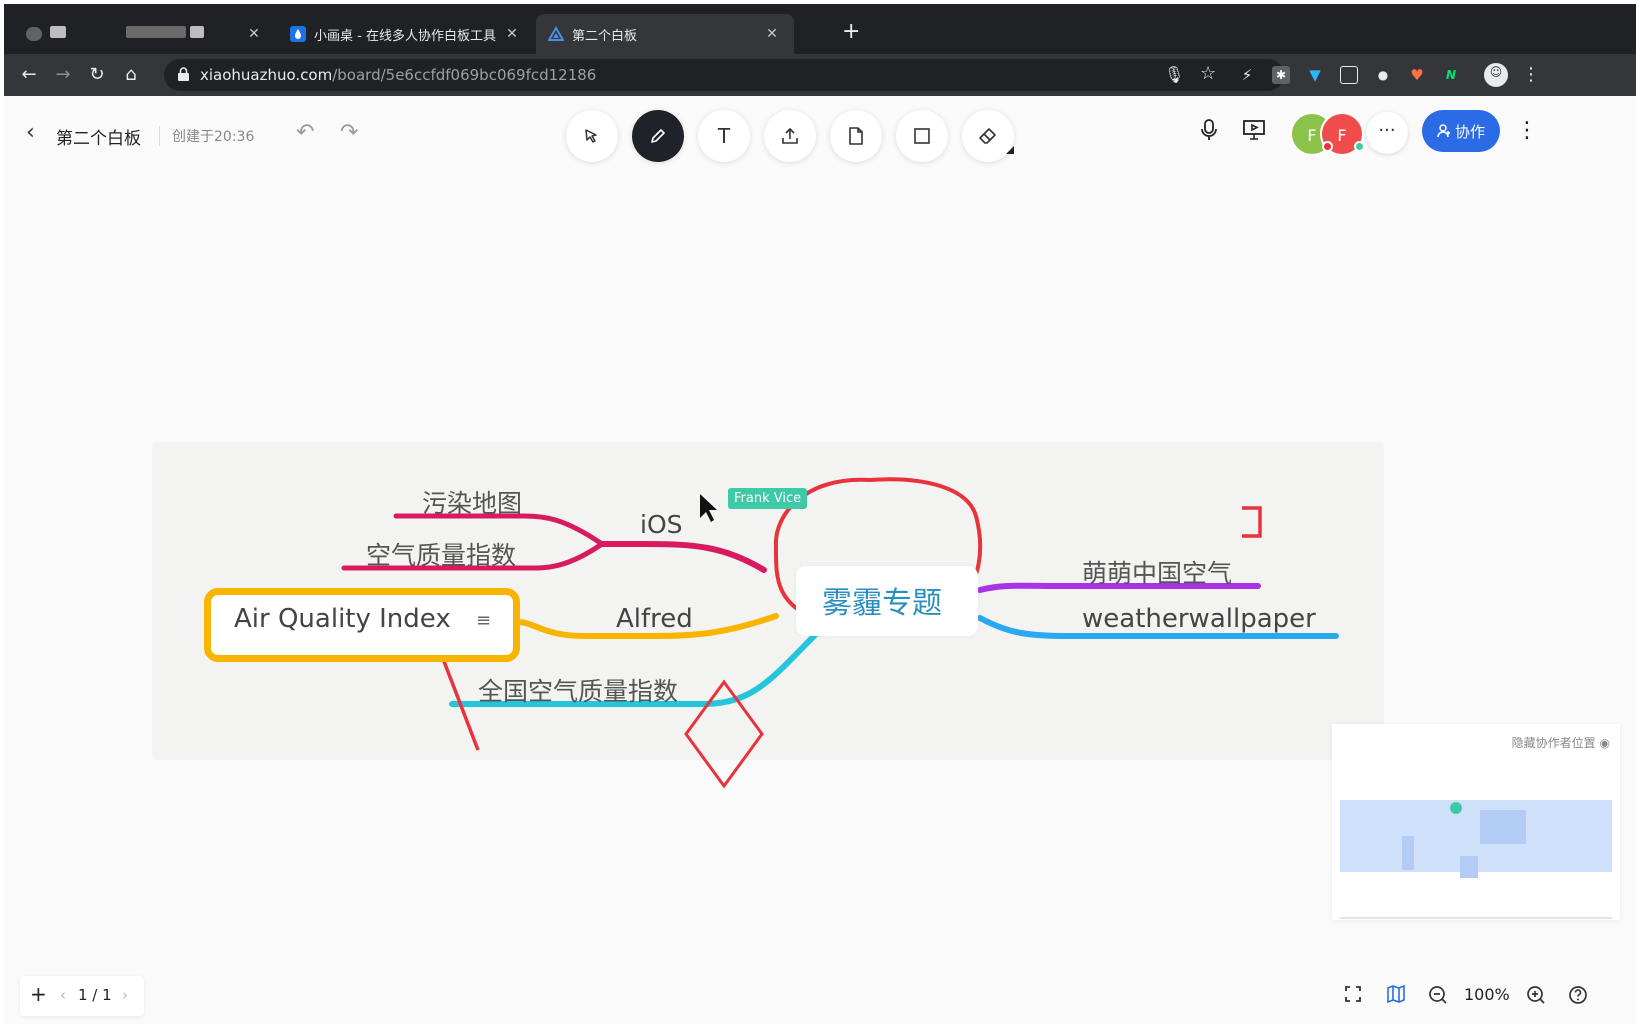 This screenshot has height=1028, width=1640. What do you see at coordinates (1451, 75) in the screenshot?
I see `n-extension-icon: N` at bounding box center [1451, 75].